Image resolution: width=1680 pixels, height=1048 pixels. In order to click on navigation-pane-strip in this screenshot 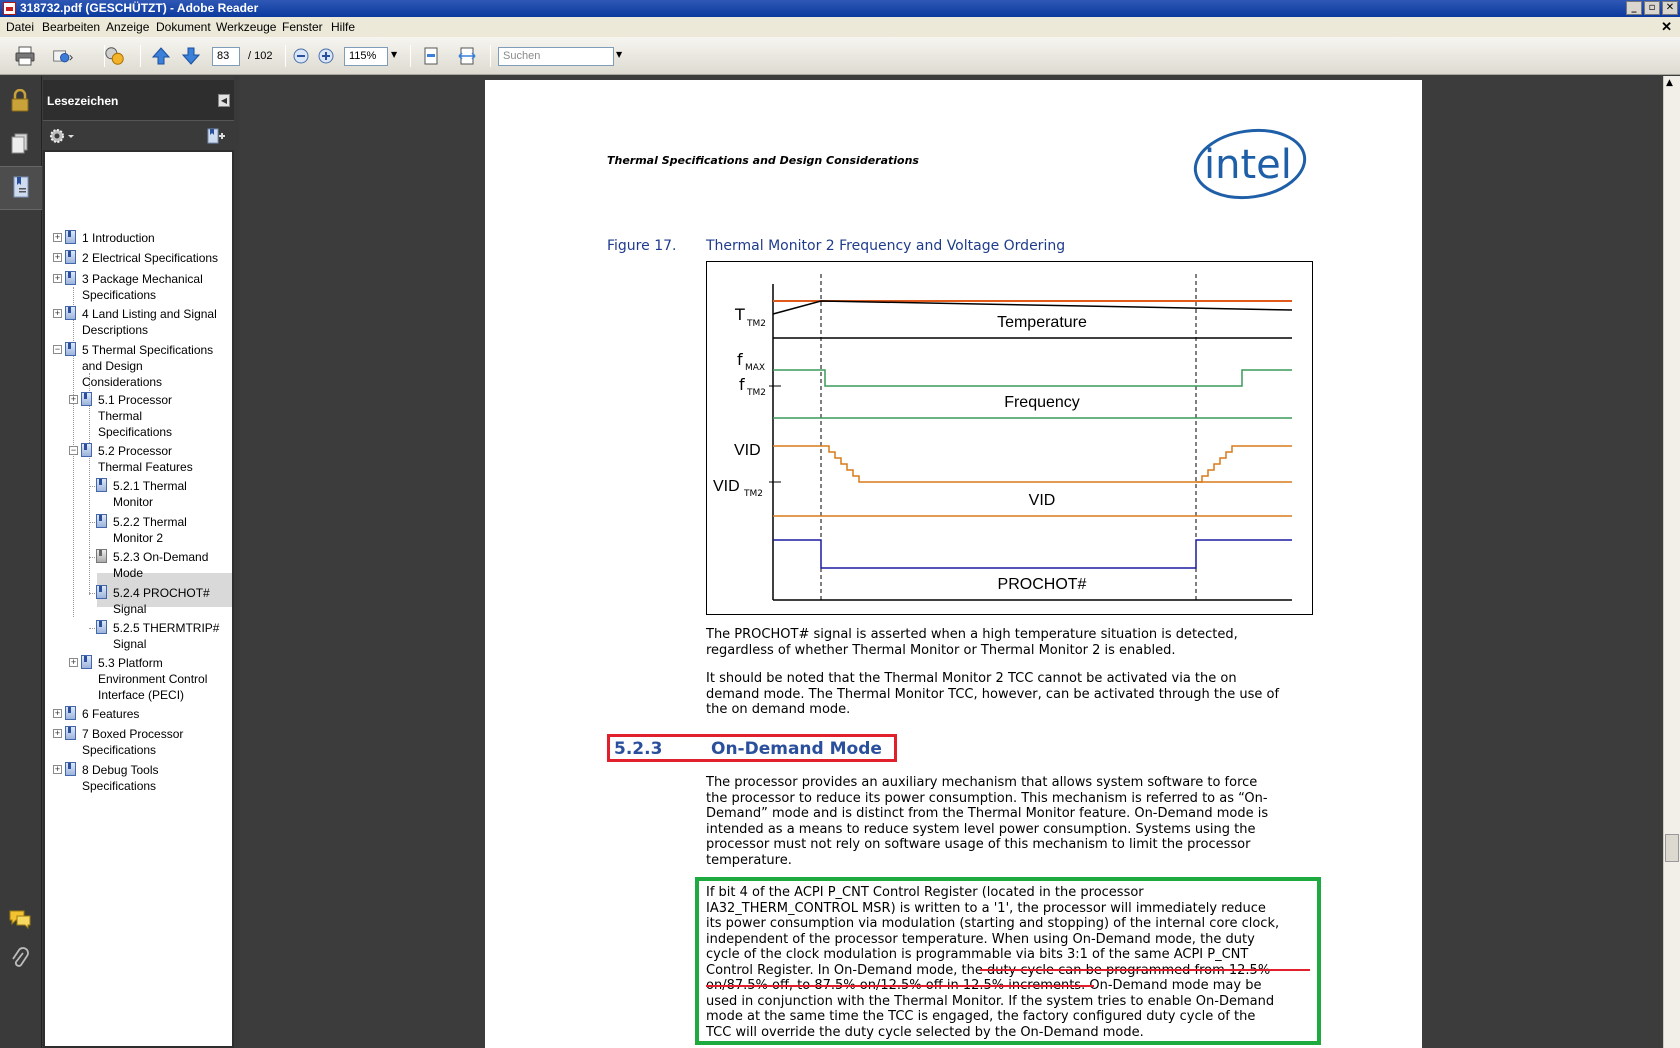, I will do `click(21, 562)`.